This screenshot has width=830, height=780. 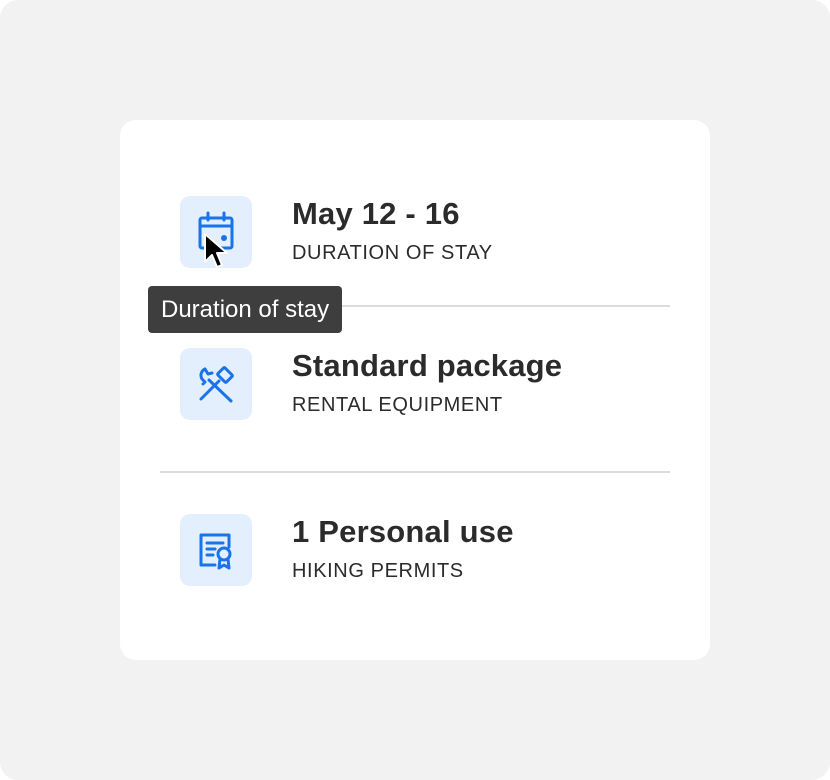 I want to click on summary-item-rental-equipment: Standard package RENTAL EQUIPMENT, so click(x=435, y=384).